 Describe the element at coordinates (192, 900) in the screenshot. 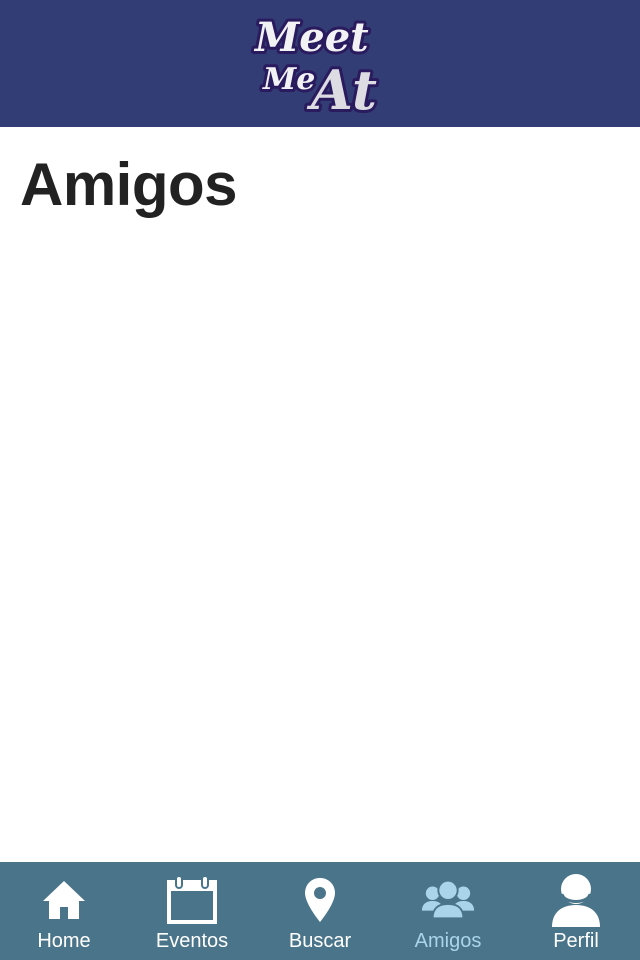

I see `calendar-icon` at that location.